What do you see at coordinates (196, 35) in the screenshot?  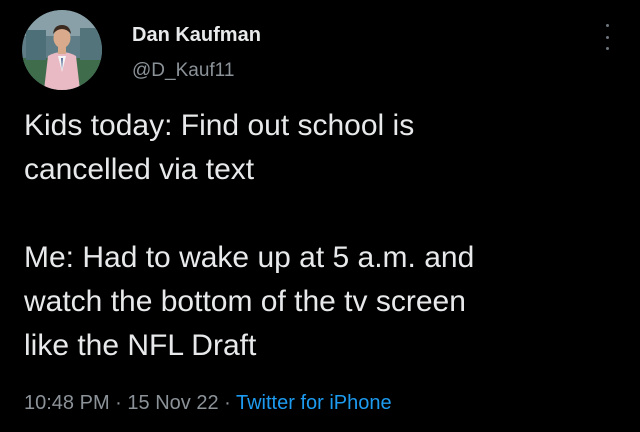 I see `author-display-name: Dan Kaufman` at bounding box center [196, 35].